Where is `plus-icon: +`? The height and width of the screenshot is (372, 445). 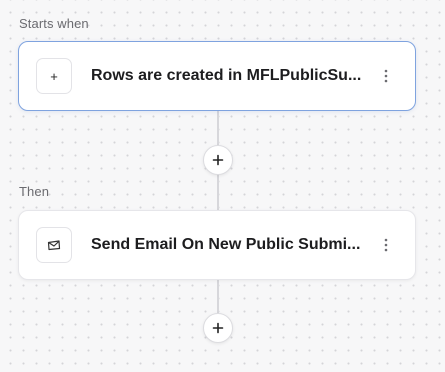
plus-icon: + is located at coordinates (54, 76).